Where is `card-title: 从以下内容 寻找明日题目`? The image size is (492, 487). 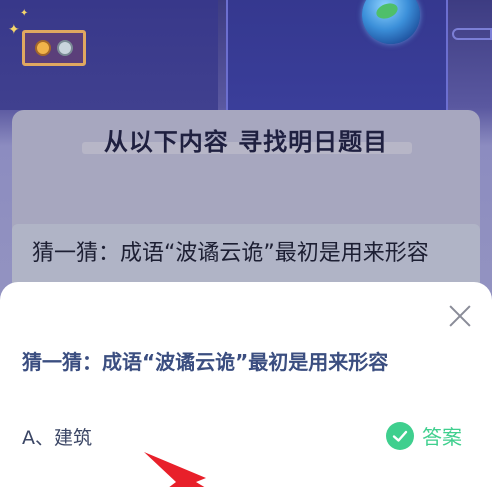 card-title: 从以下内容 寻找明日题目 is located at coordinates (246, 142).